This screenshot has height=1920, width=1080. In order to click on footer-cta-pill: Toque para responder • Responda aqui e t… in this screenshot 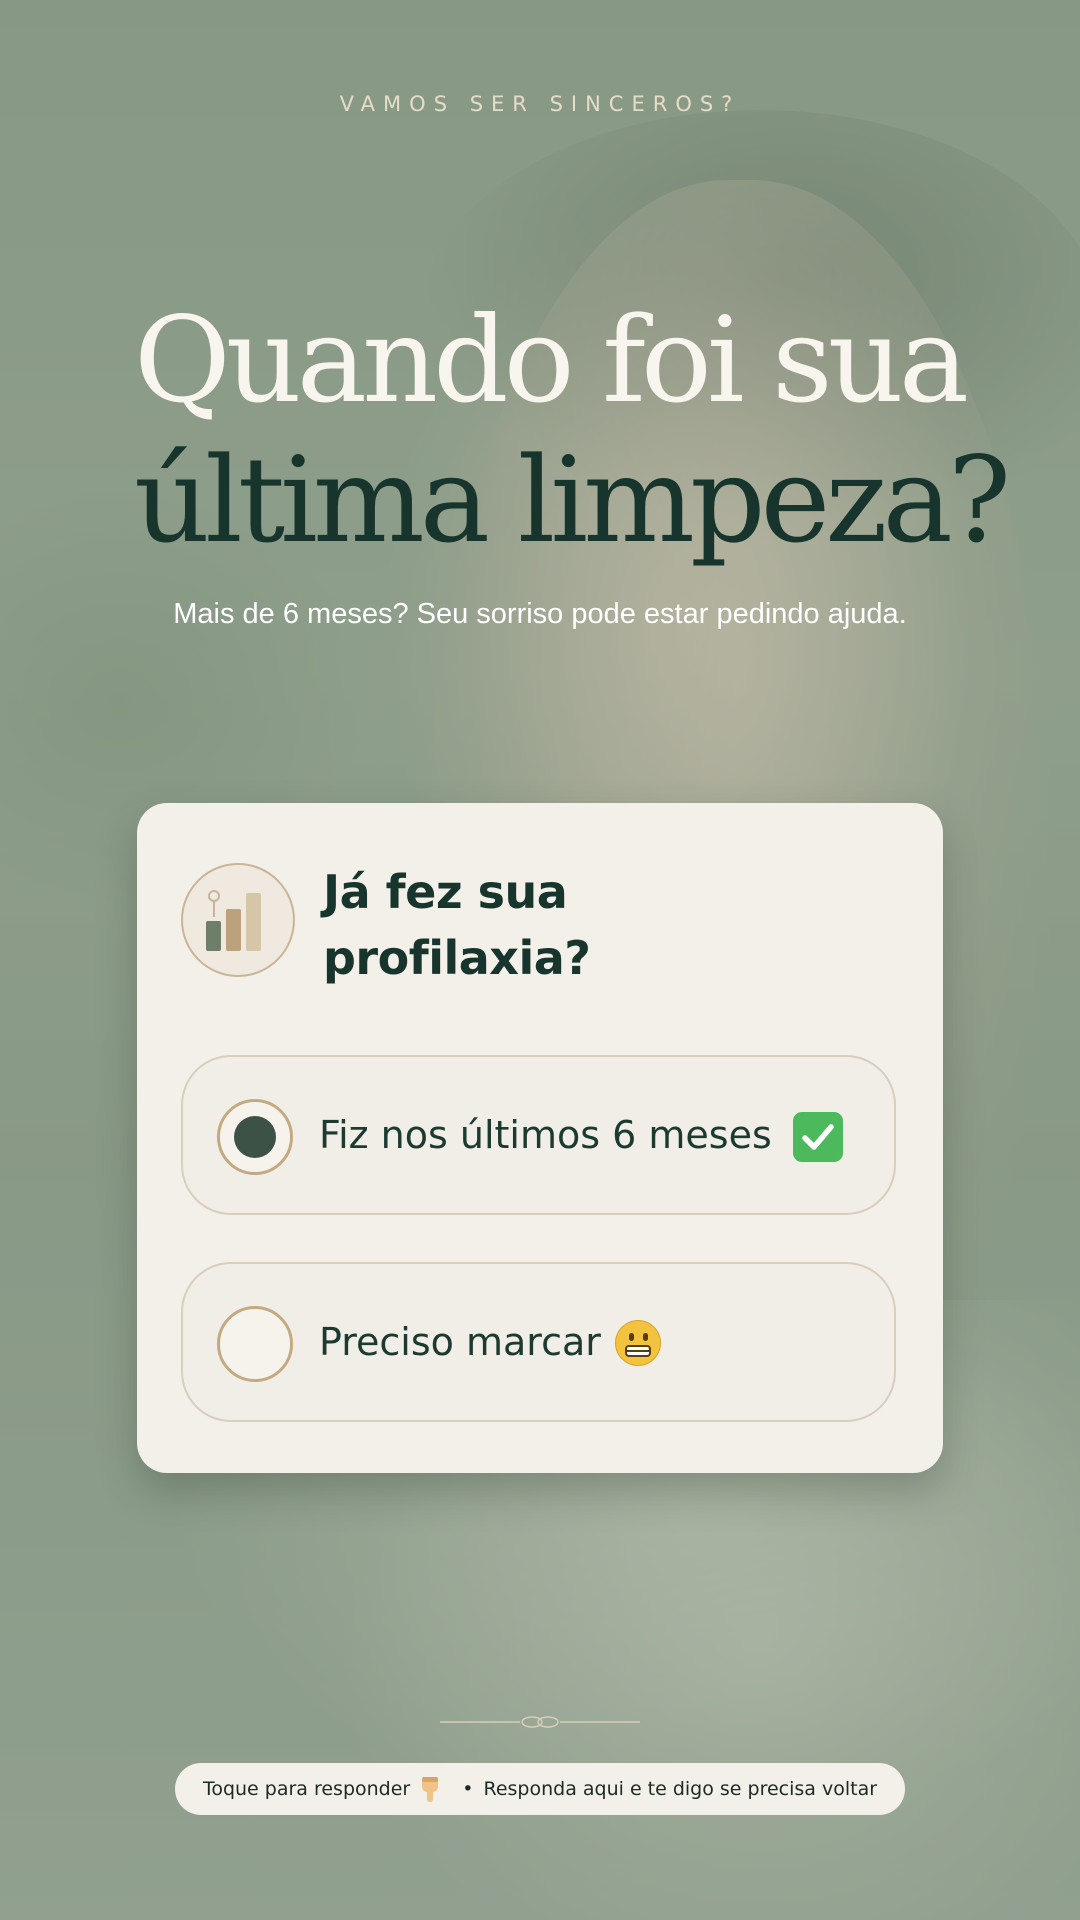, I will do `click(540, 1789)`.